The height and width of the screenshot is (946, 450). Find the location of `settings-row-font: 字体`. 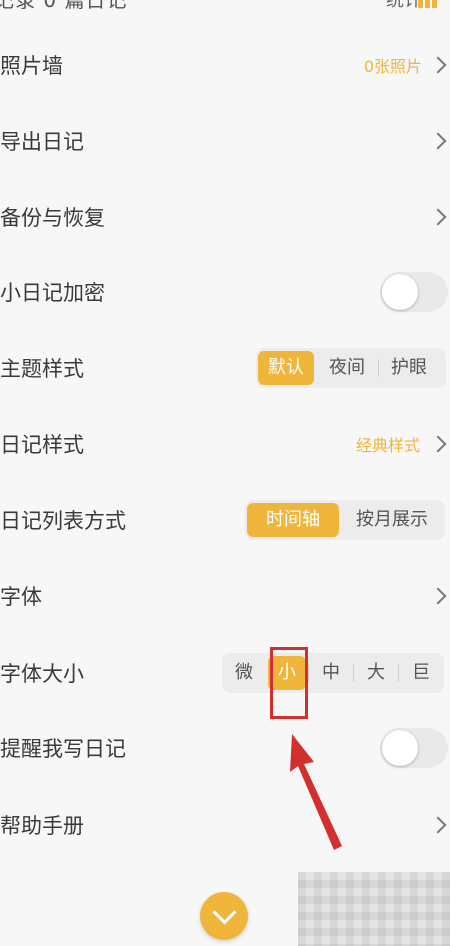

settings-row-font: 字体 is located at coordinates (225, 596).